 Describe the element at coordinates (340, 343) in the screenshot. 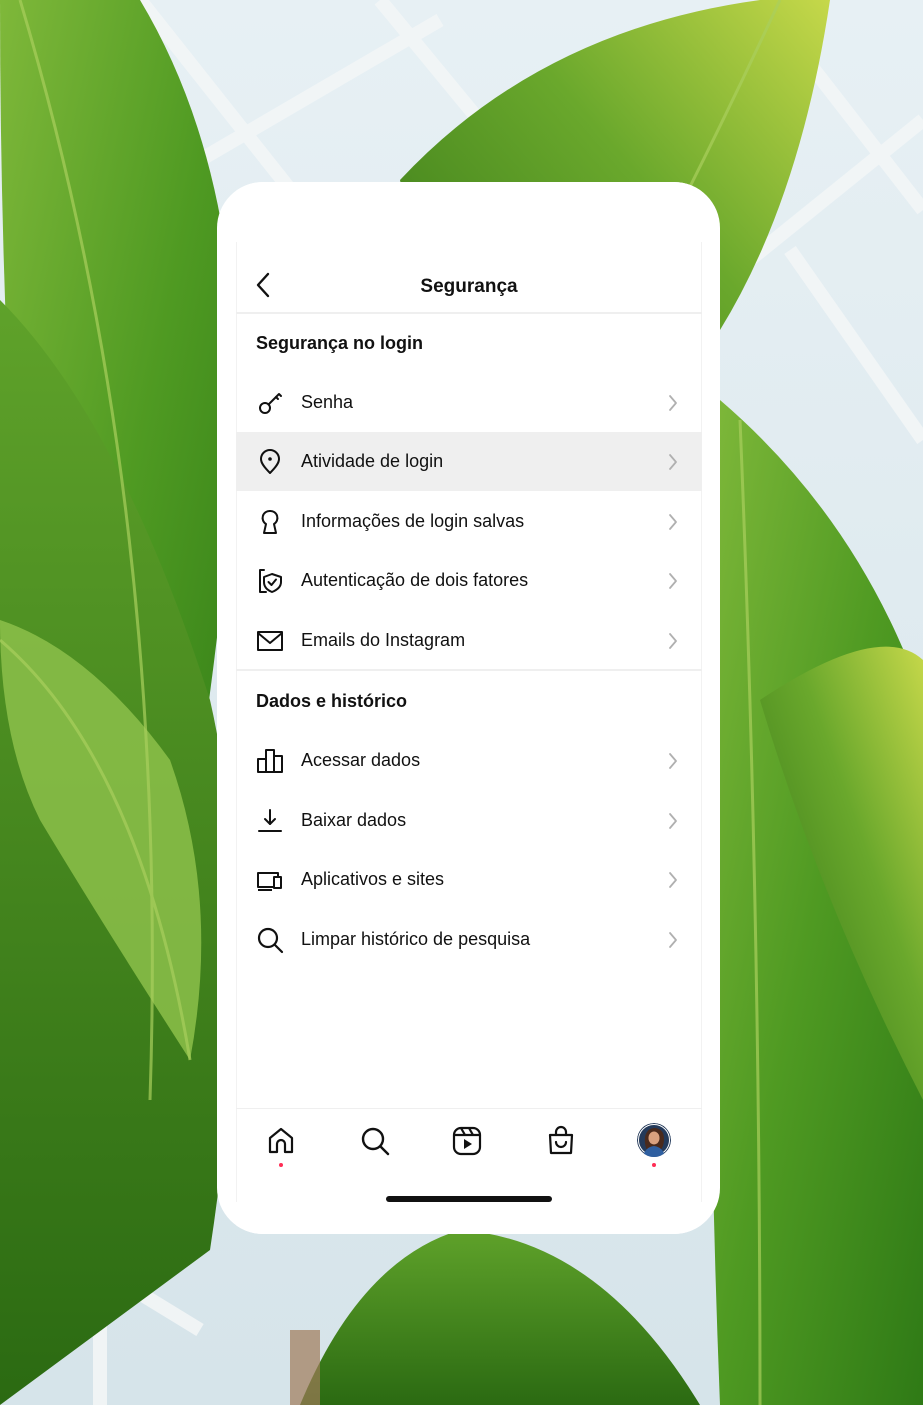

I see `section-title-login-security: Segurança no login` at that location.